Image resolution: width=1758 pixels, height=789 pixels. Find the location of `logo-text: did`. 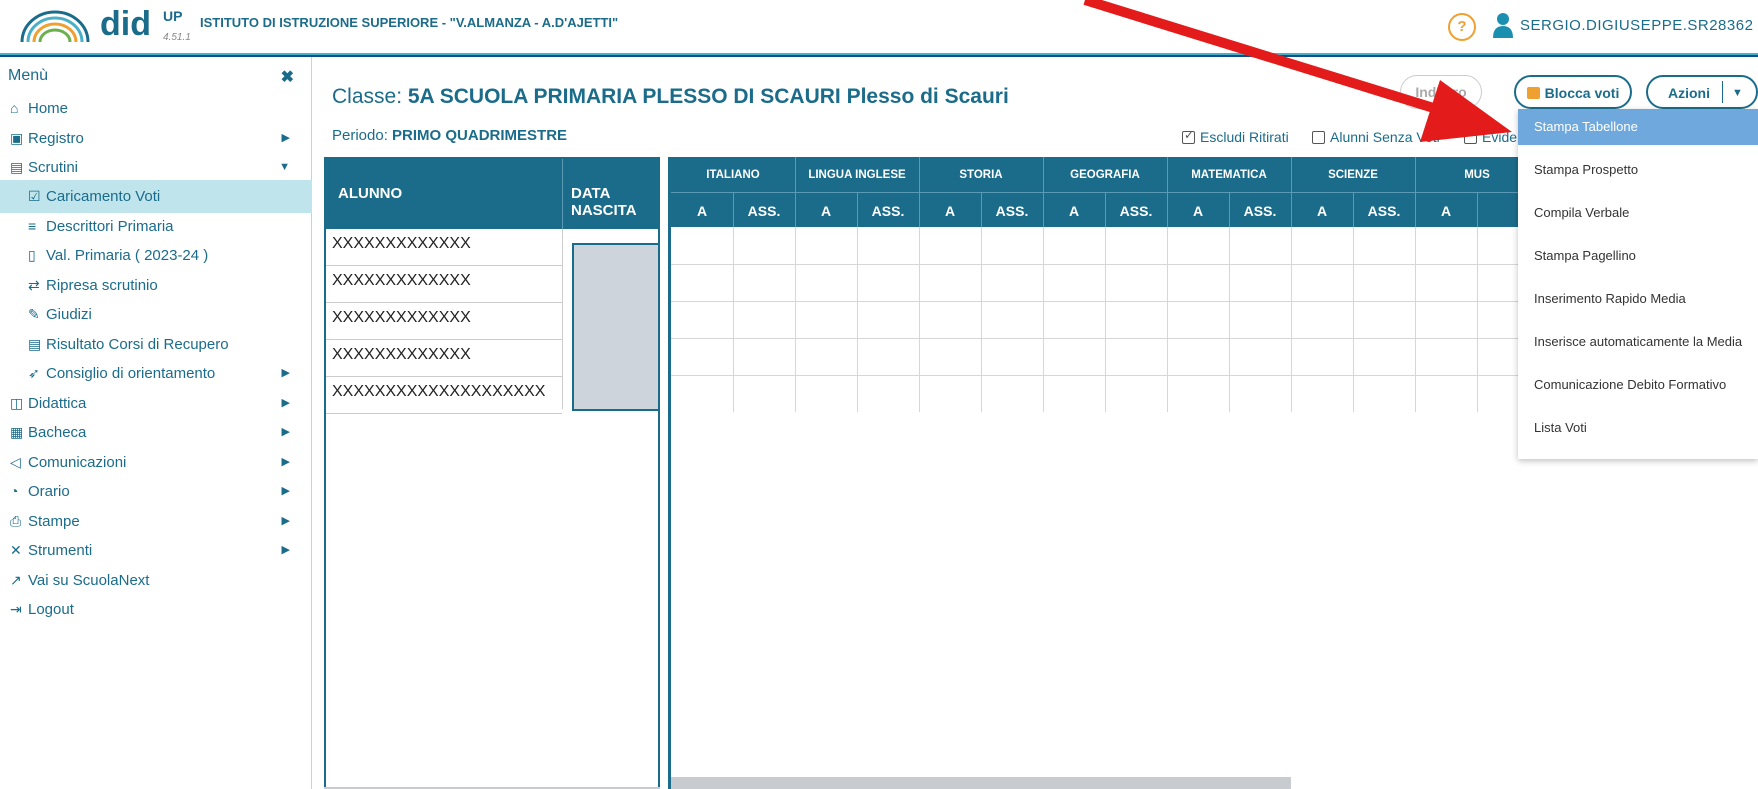

logo-text: did is located at coordinates (125, 24).